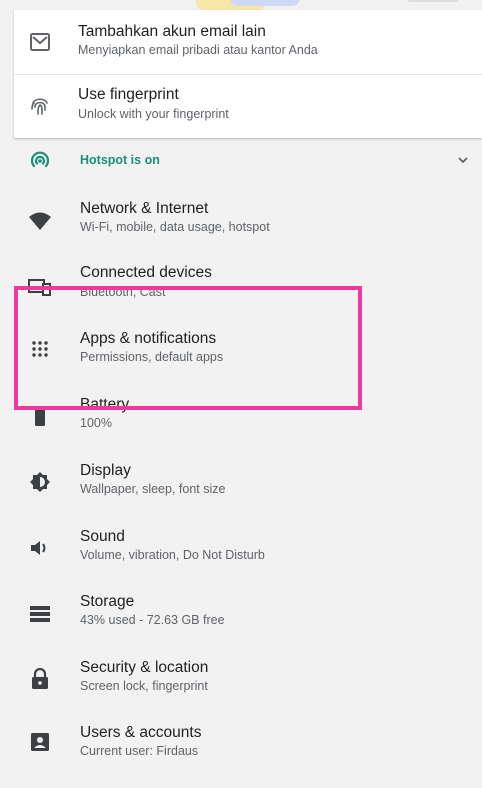 The width and height of the screenshot is (482, 788). Describe the element at coordinates (40, 161) in the screenshot. I see `hotspot-icon` at that location.